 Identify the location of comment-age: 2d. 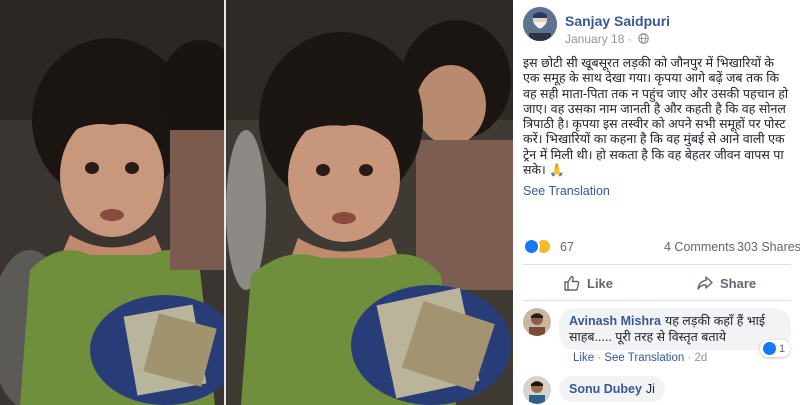
(701, 358).